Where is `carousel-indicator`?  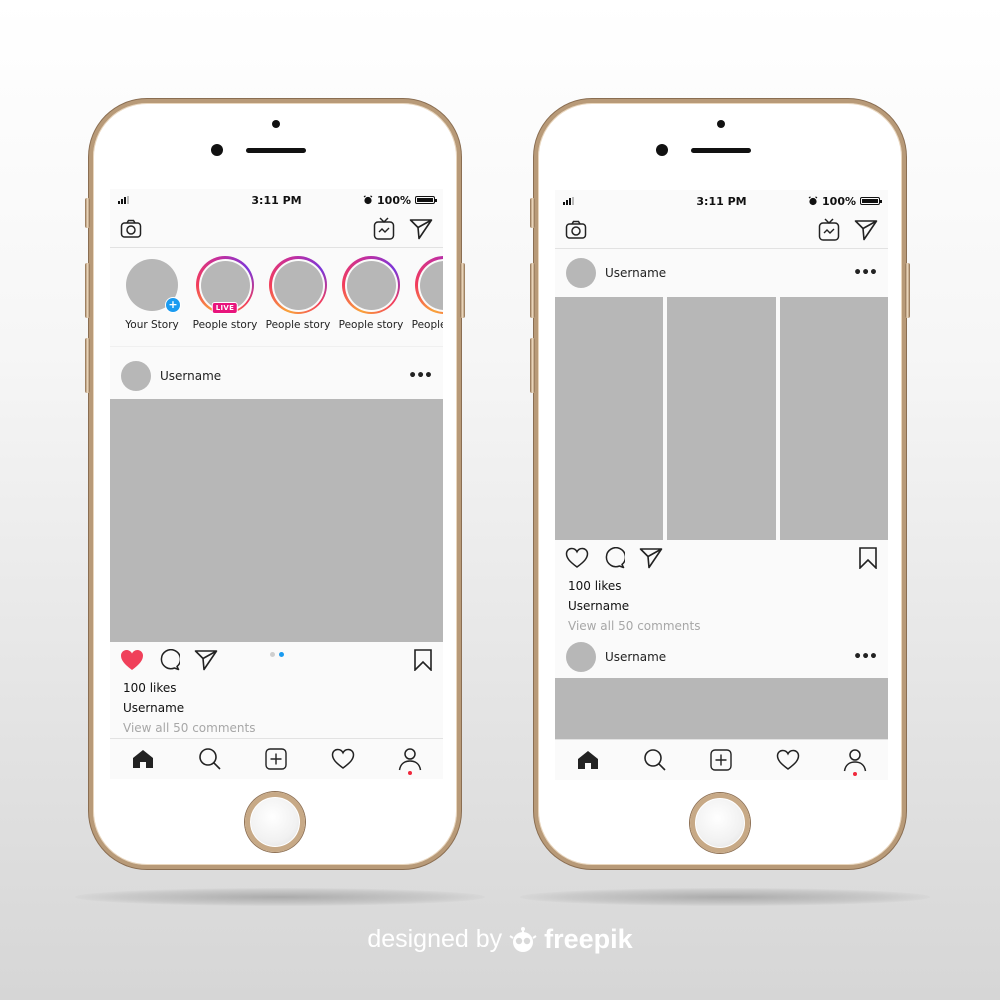
carousel-indicator is located at coordinates (276, 654).